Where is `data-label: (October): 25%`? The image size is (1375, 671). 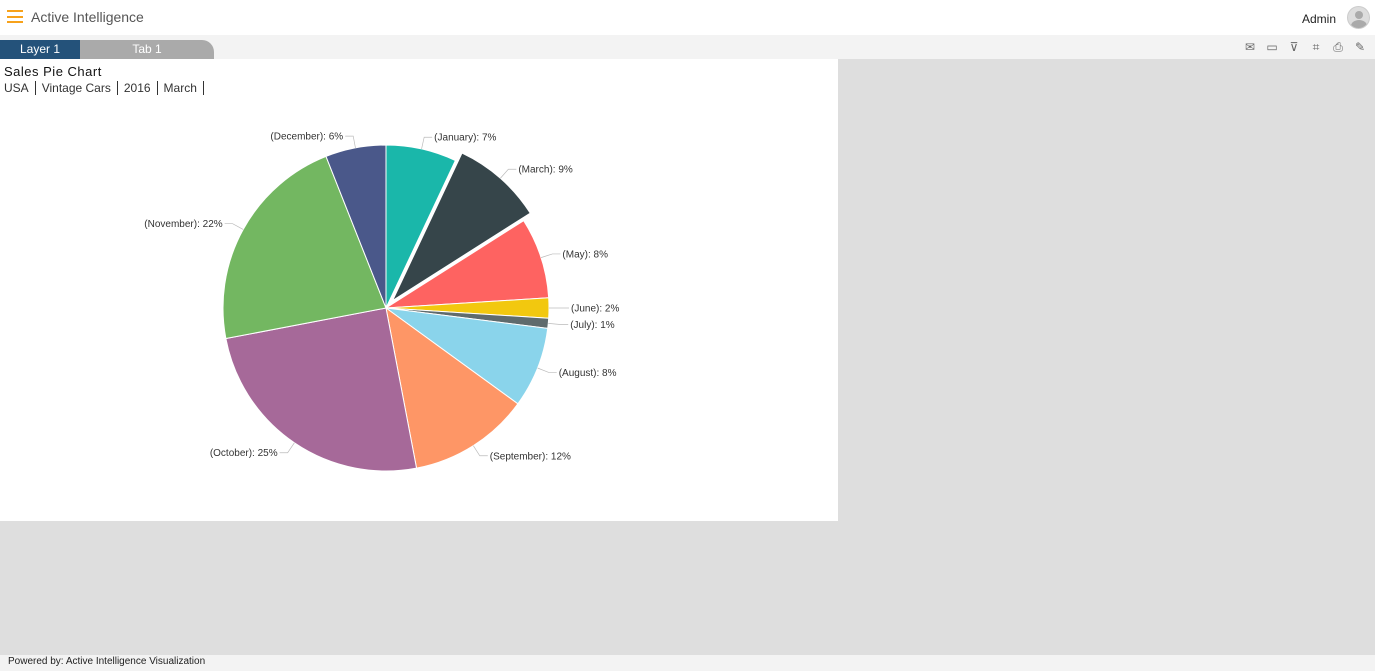
data-label: (October): 25% is located at coordinates (244, 453).